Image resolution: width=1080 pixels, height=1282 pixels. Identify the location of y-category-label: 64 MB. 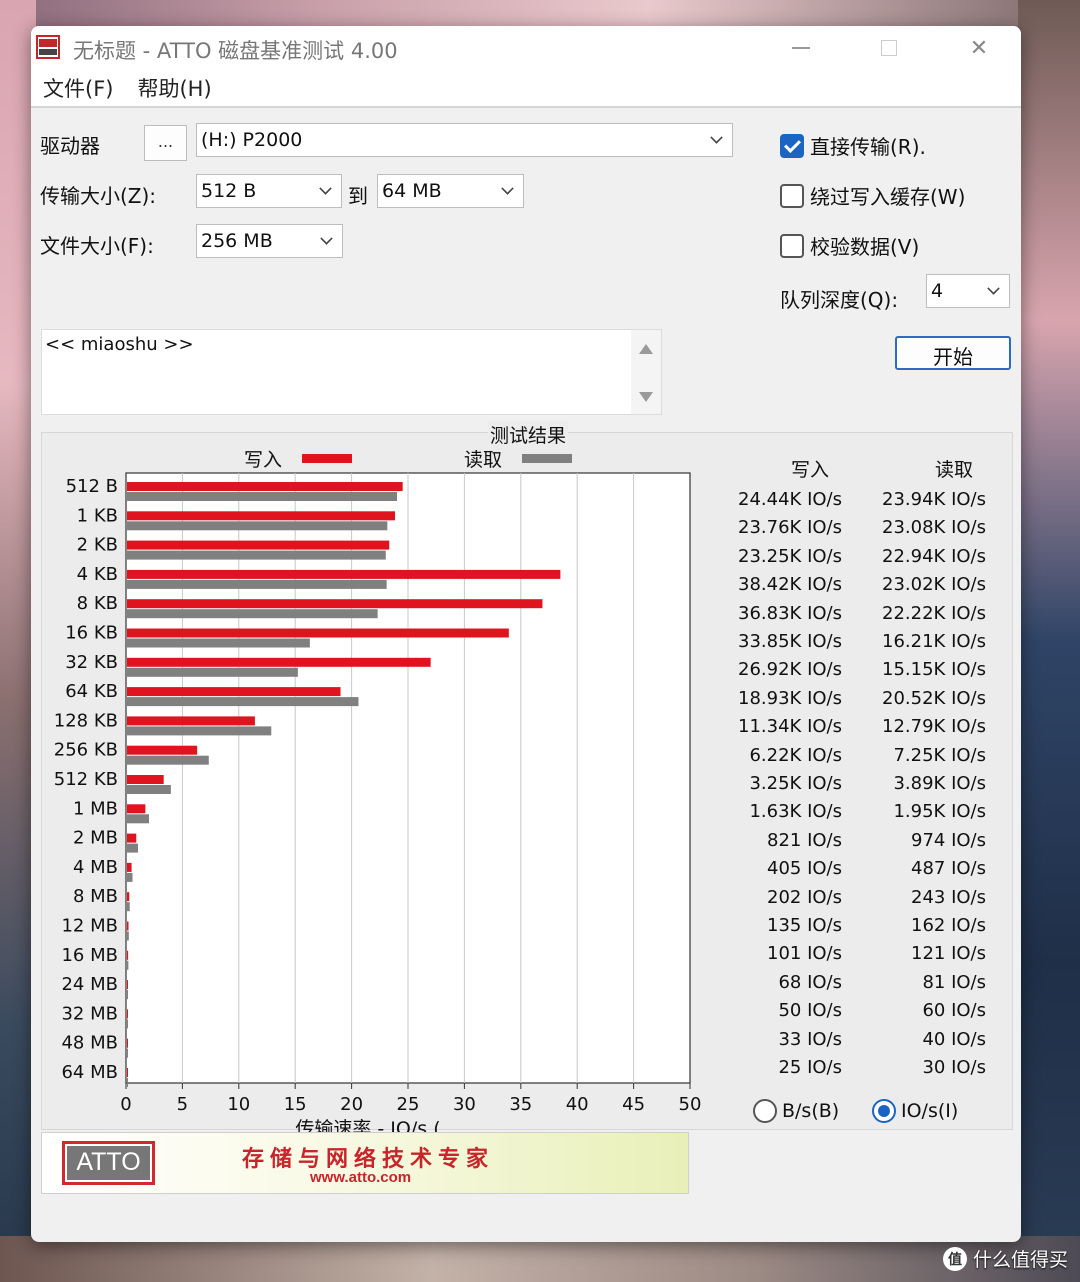
(89, 1072).